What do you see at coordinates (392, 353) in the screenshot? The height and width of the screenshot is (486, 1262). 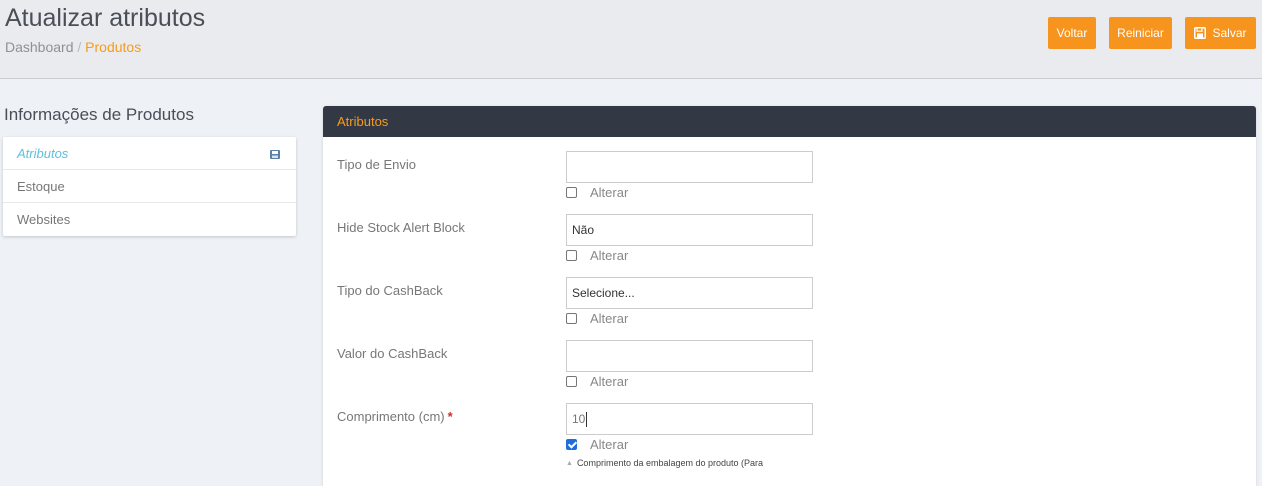 I see `cashback-value-label: Valor do CashBack` at bounding box center [392, 353].